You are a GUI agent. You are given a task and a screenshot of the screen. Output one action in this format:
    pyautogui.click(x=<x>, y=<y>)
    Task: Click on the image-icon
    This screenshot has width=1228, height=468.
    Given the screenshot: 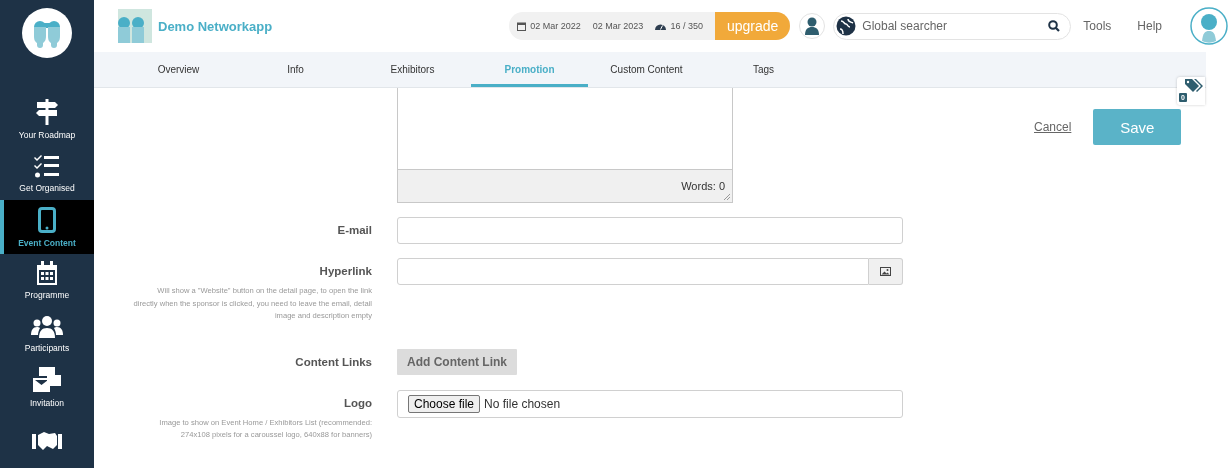 What is the action you would take?
    pyautogui.click(x=885, y=271)
    